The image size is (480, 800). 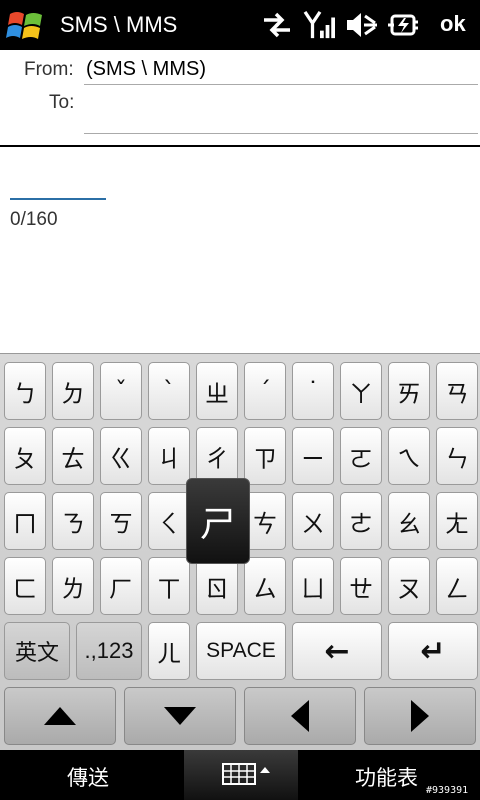 I want to click on key-r3-8: ㄜ, so click(x=361, y=521).